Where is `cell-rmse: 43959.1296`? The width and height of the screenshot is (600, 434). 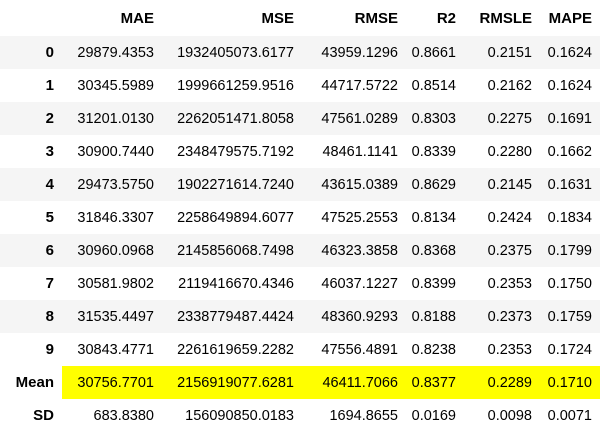 cell-rmse: 43959.1296 is located at coordinates (359, 52).